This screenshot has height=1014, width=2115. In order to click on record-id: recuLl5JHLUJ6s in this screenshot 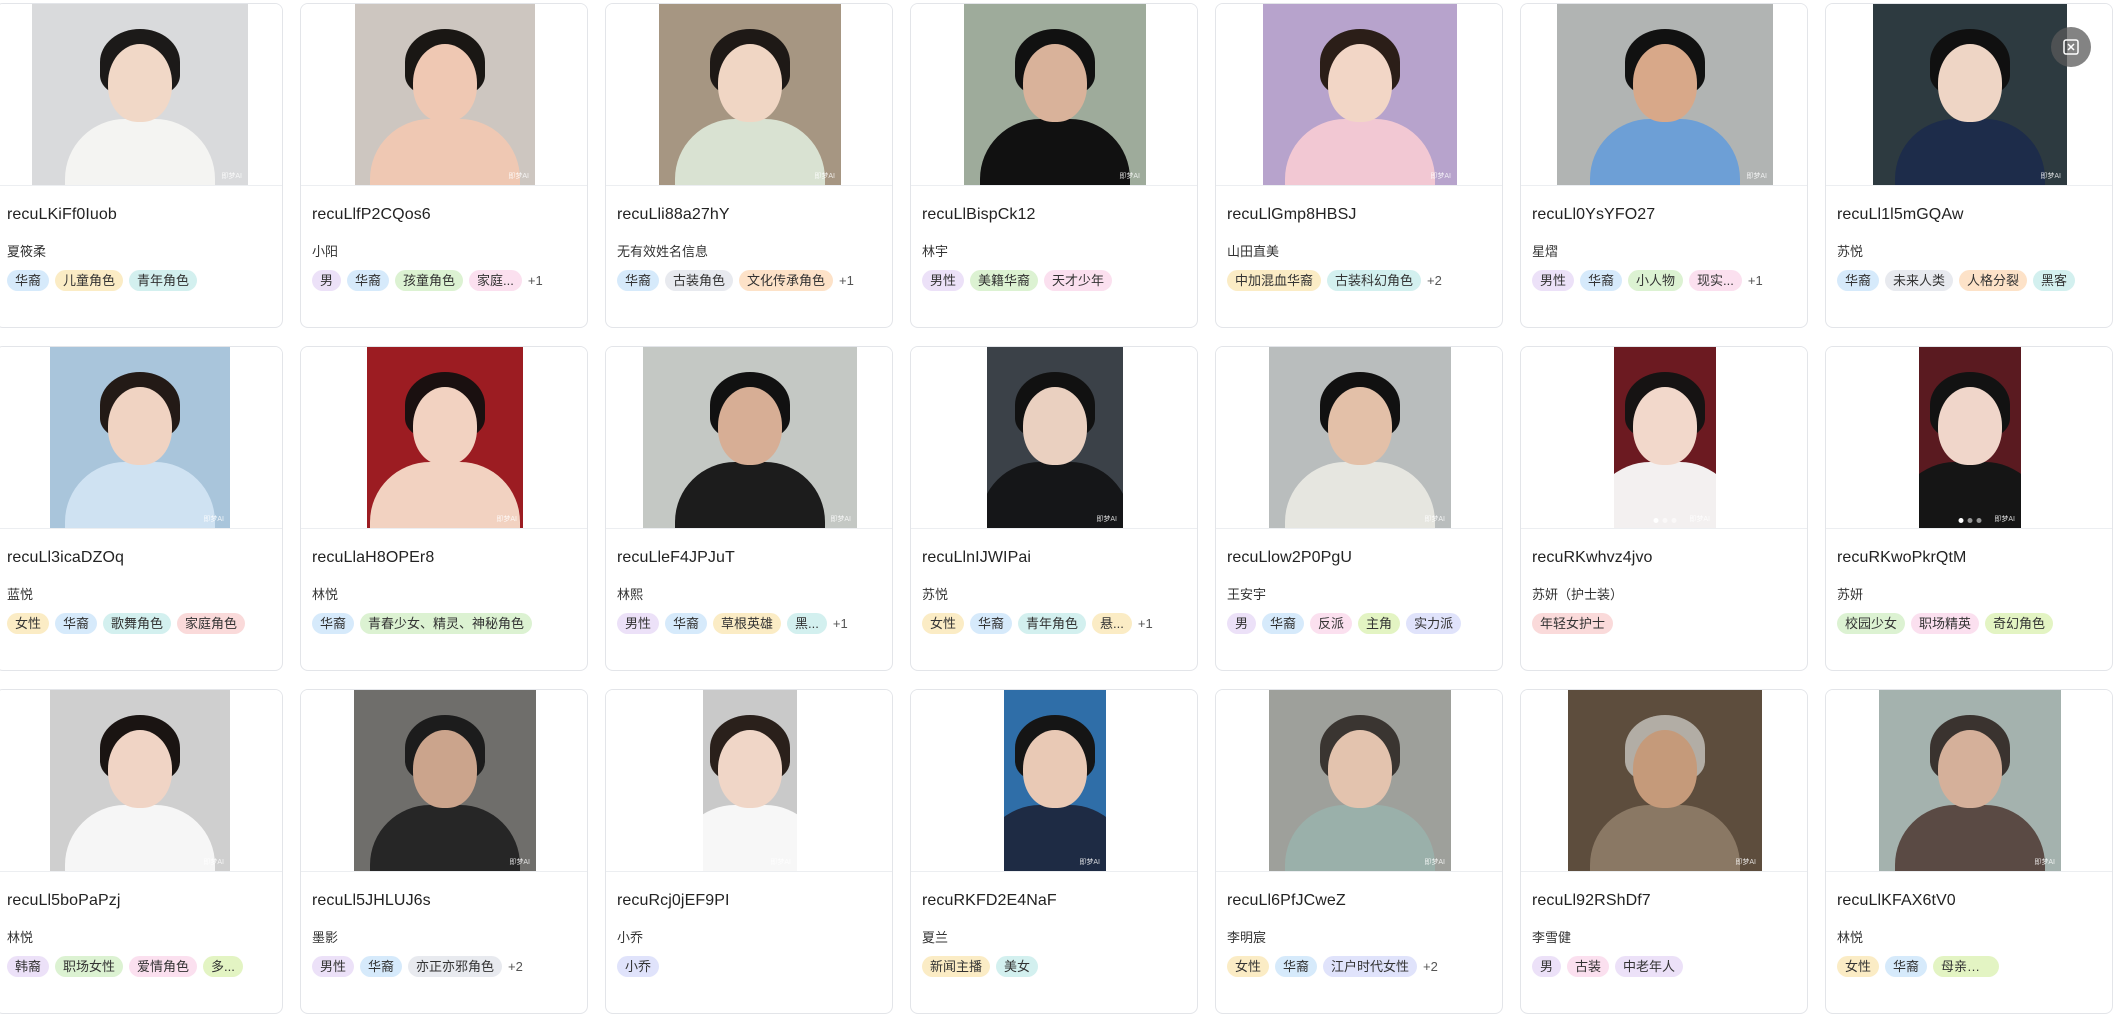, I will do `click(371, 900)`.